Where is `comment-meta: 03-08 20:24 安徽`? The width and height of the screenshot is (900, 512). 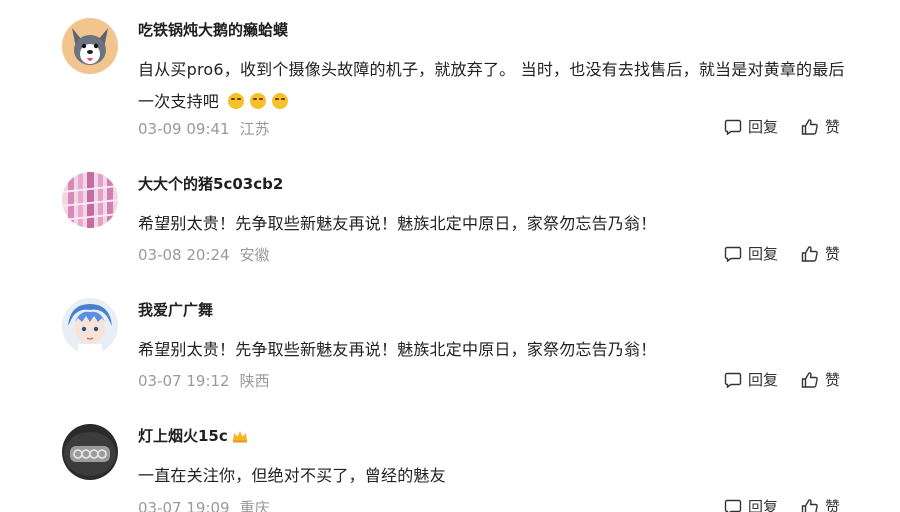
comment-meta: 03-08 20:24 安徽 is located at coordinates (204, 254).